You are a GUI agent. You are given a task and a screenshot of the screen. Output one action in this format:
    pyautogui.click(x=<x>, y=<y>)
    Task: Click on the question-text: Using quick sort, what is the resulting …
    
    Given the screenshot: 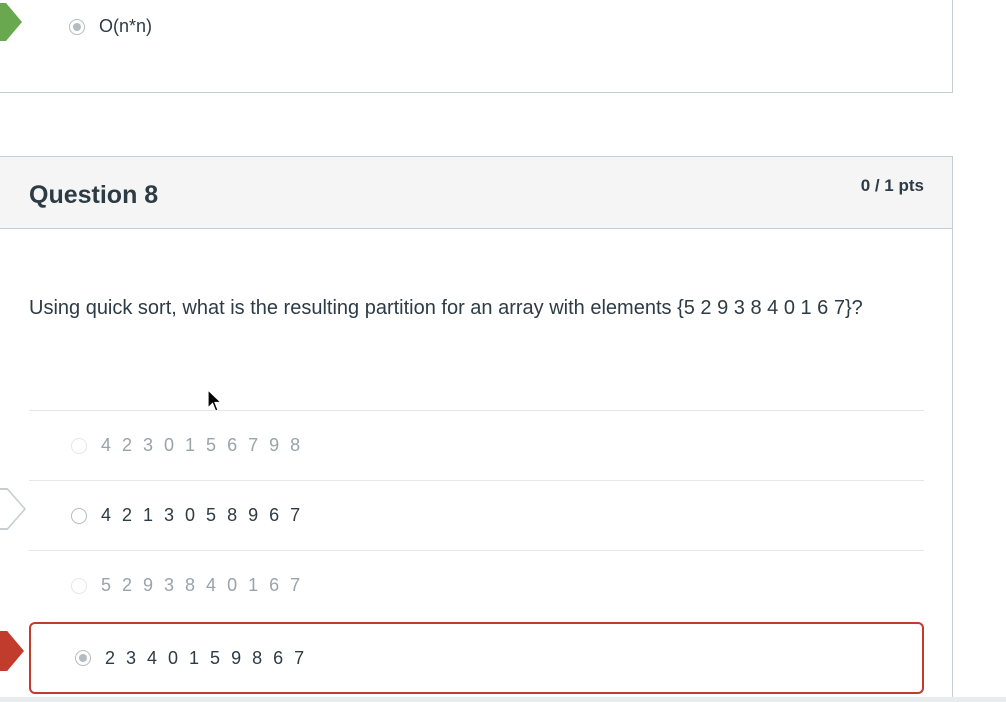 What is the action you would take?
    pyautogui.click(x=446, y=308)
    